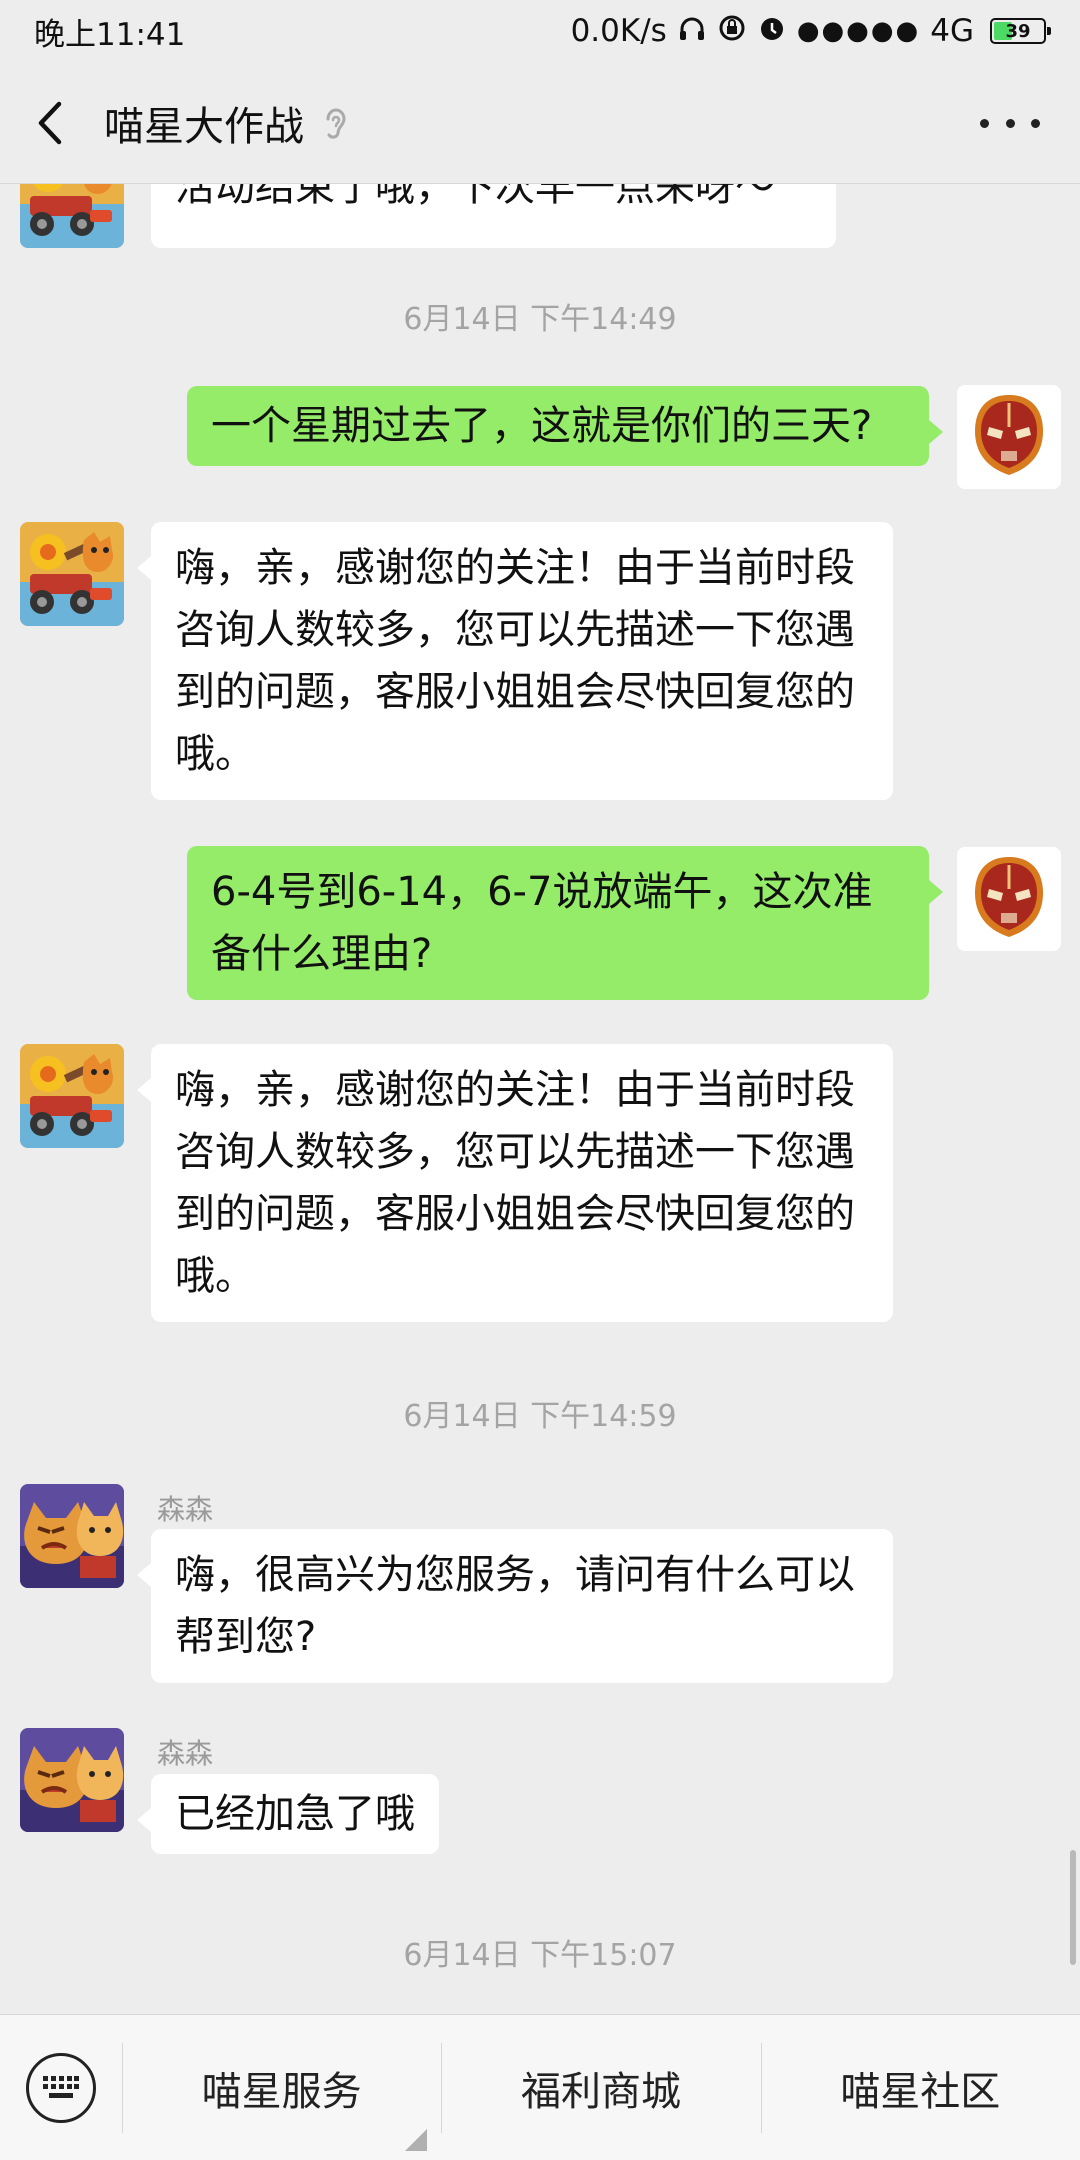  I want to click on more-options-button, so click(1010, 123).